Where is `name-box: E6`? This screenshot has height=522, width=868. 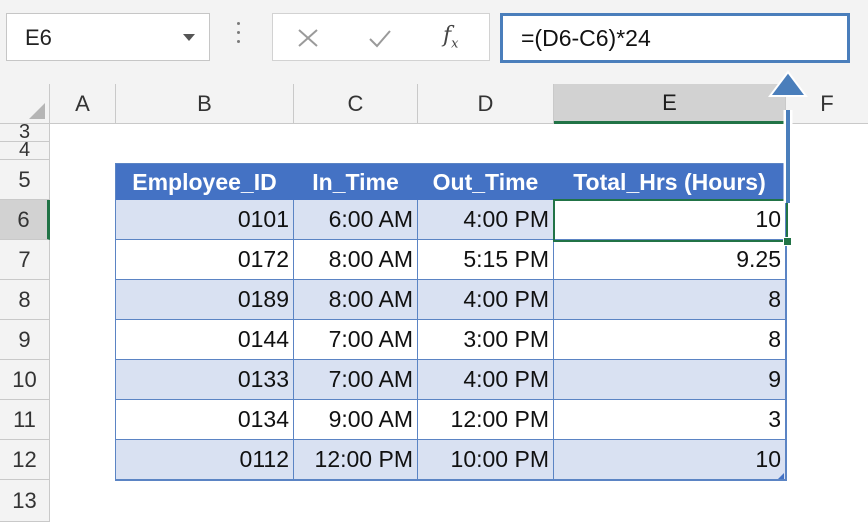 name-box: E6 is located at coordinates (108, 37).